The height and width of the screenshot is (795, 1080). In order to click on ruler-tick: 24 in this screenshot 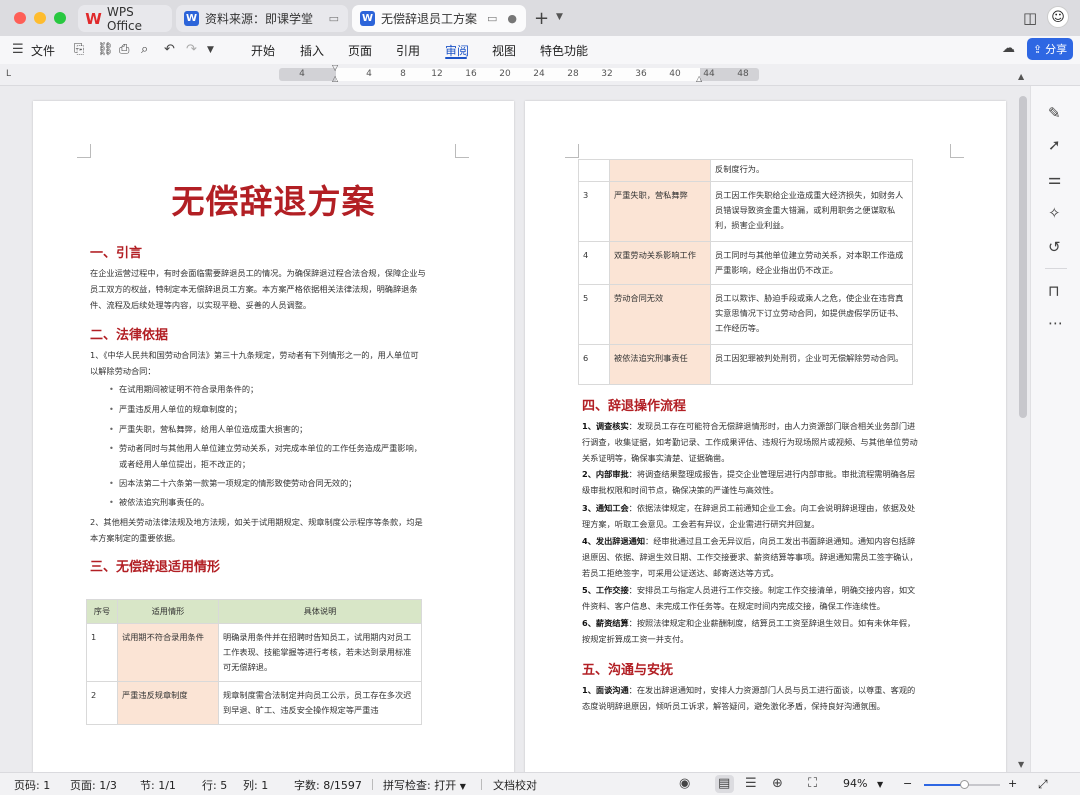, I will do `click(539, 74)`.